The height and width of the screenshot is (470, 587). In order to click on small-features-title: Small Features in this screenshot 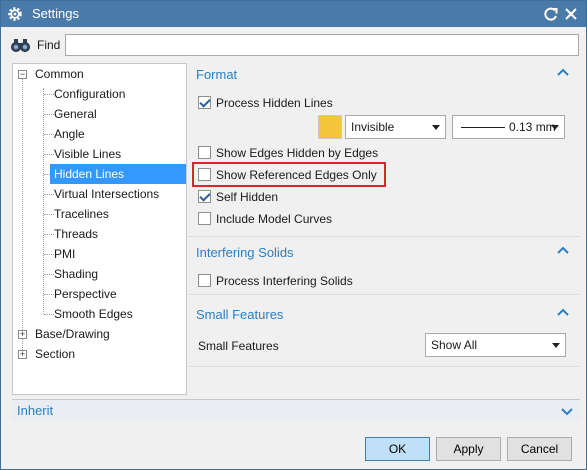, I will do `click(240, 314)`.